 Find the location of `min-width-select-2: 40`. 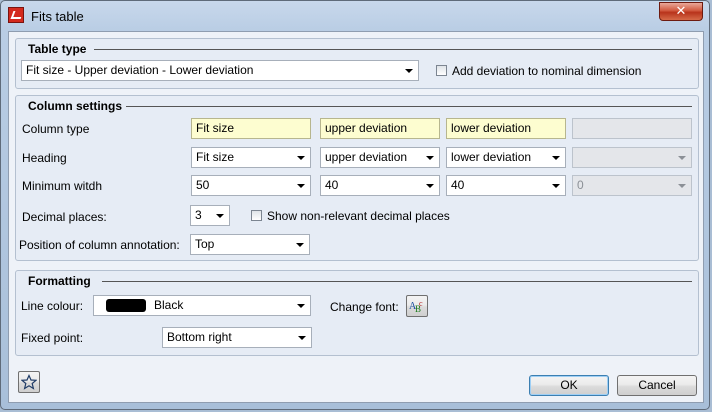

min-width-select-2: 40 is located at coordinates (380, 185).